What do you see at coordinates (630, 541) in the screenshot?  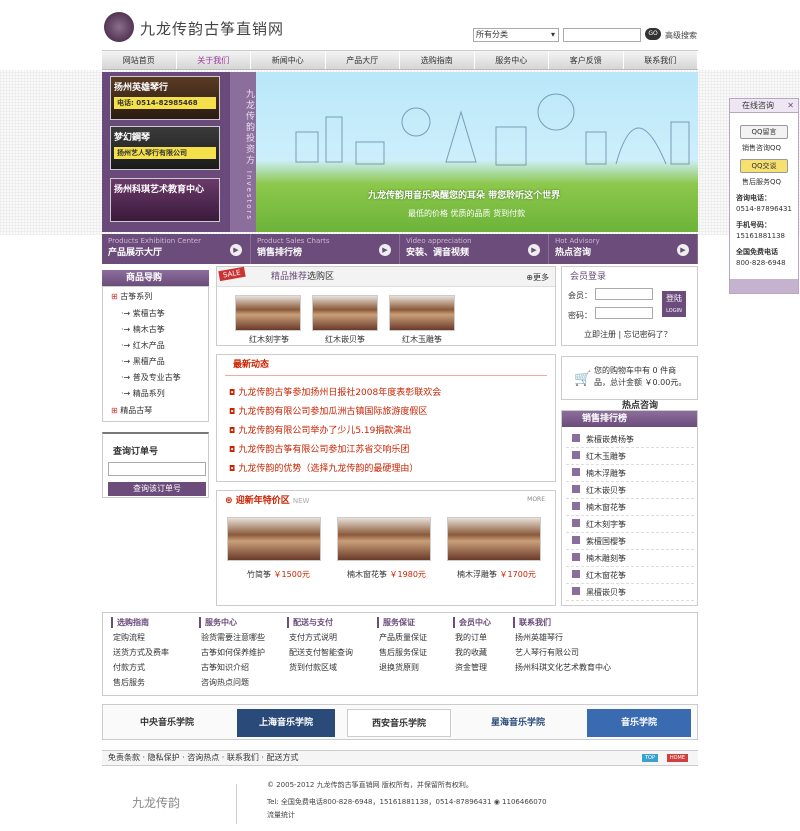 I see `rank-item: 紫檀国樱筝` at bounding box center [630, 541].